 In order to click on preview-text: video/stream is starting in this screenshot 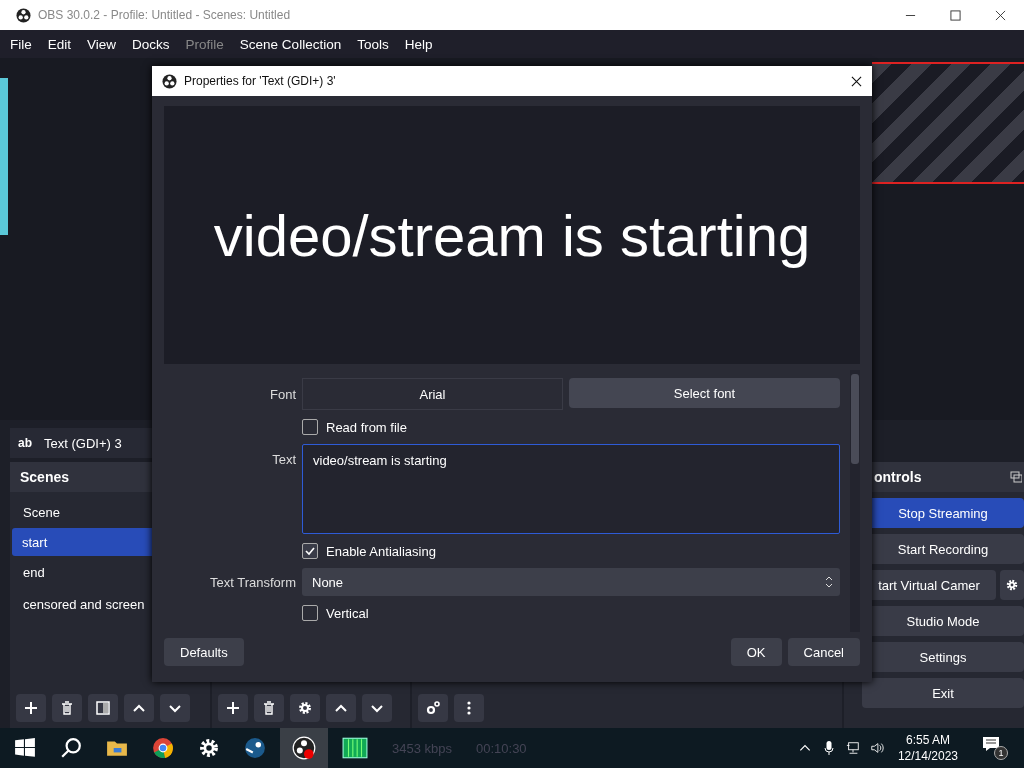, I will do `click(512, 235)`.